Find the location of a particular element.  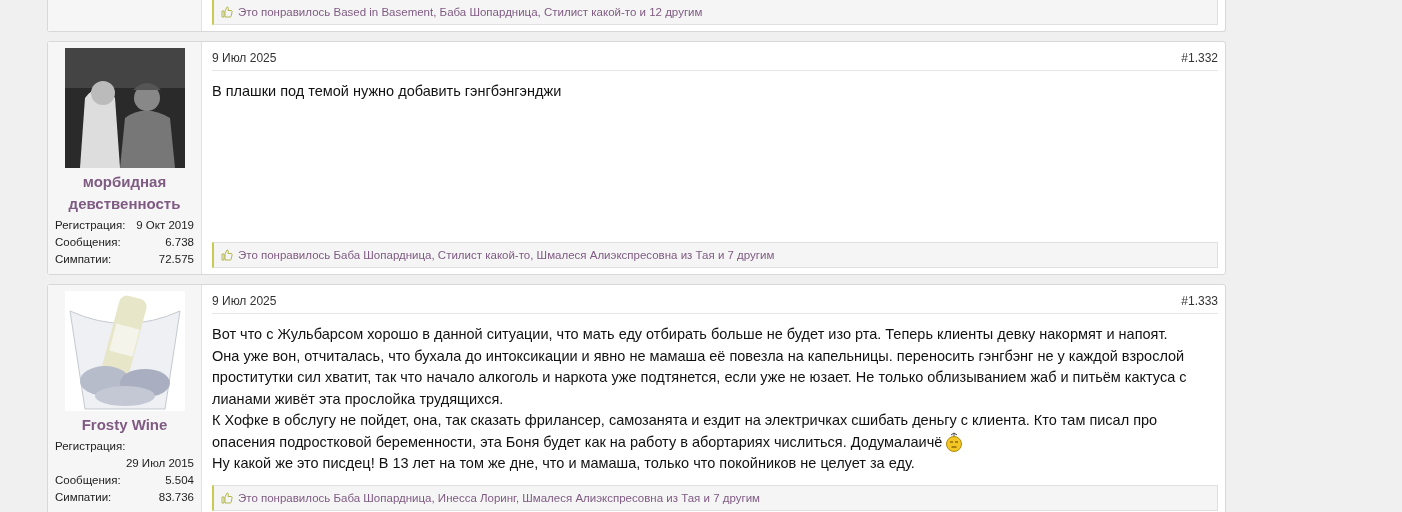

stat-value: 29 Июл 2015 is located at coordinates (159, 463).